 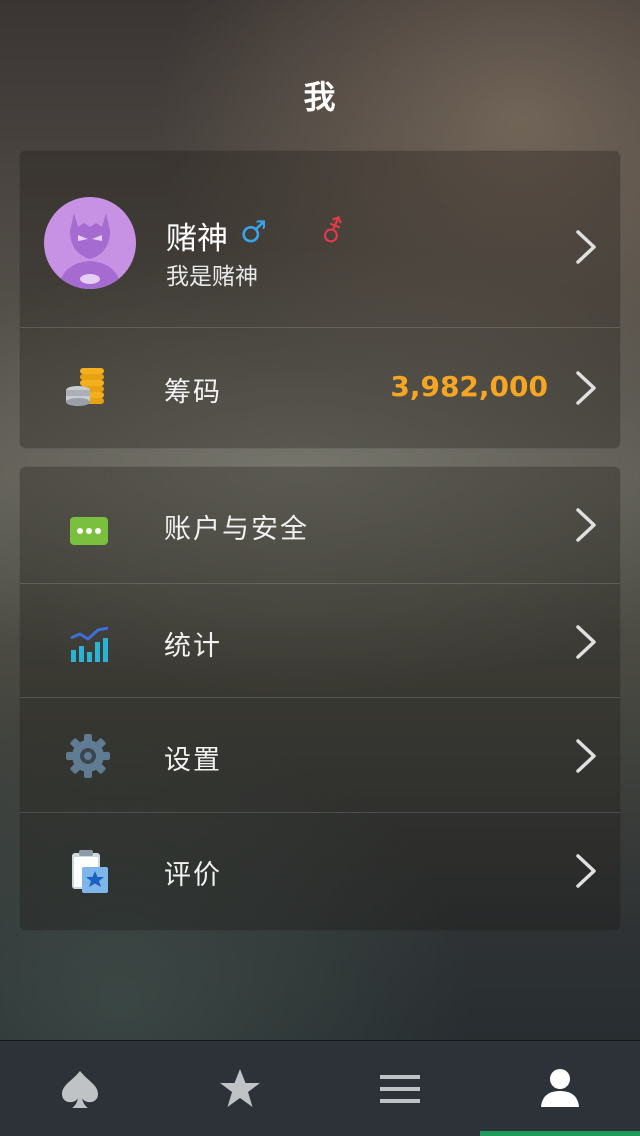 I want to click on spade-icon, so click(x=80, y=1089).